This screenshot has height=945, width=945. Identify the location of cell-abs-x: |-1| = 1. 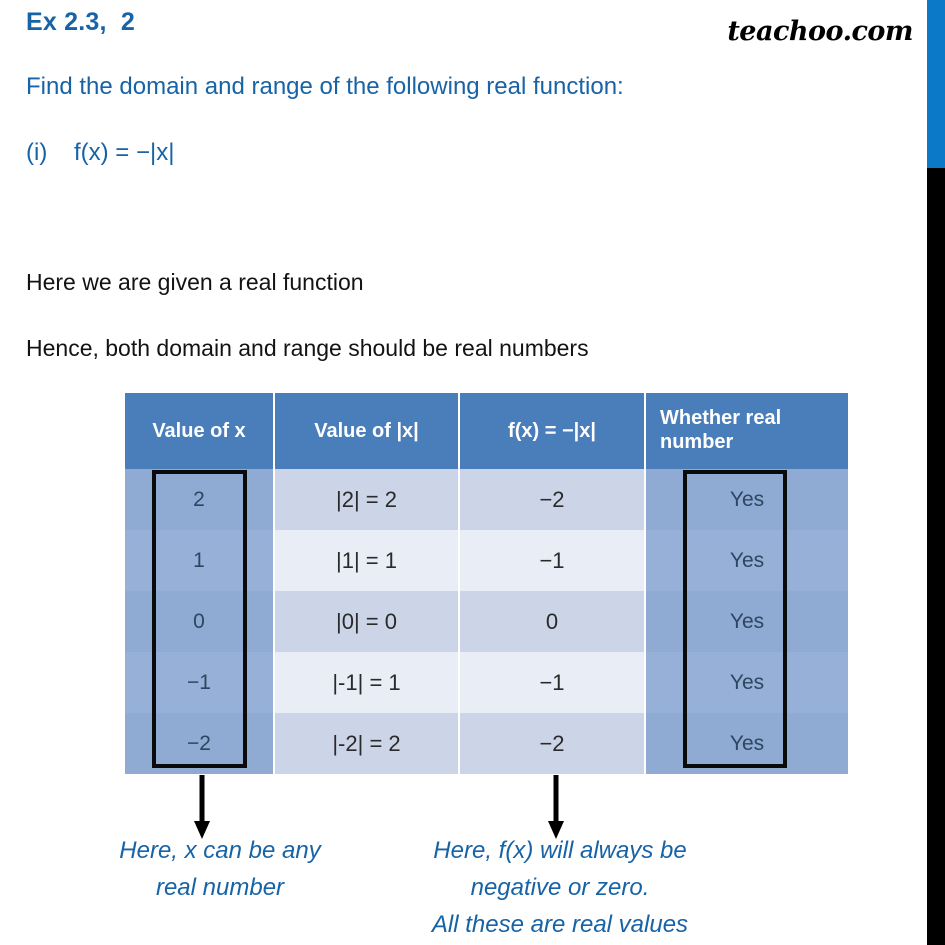
(367, 682).